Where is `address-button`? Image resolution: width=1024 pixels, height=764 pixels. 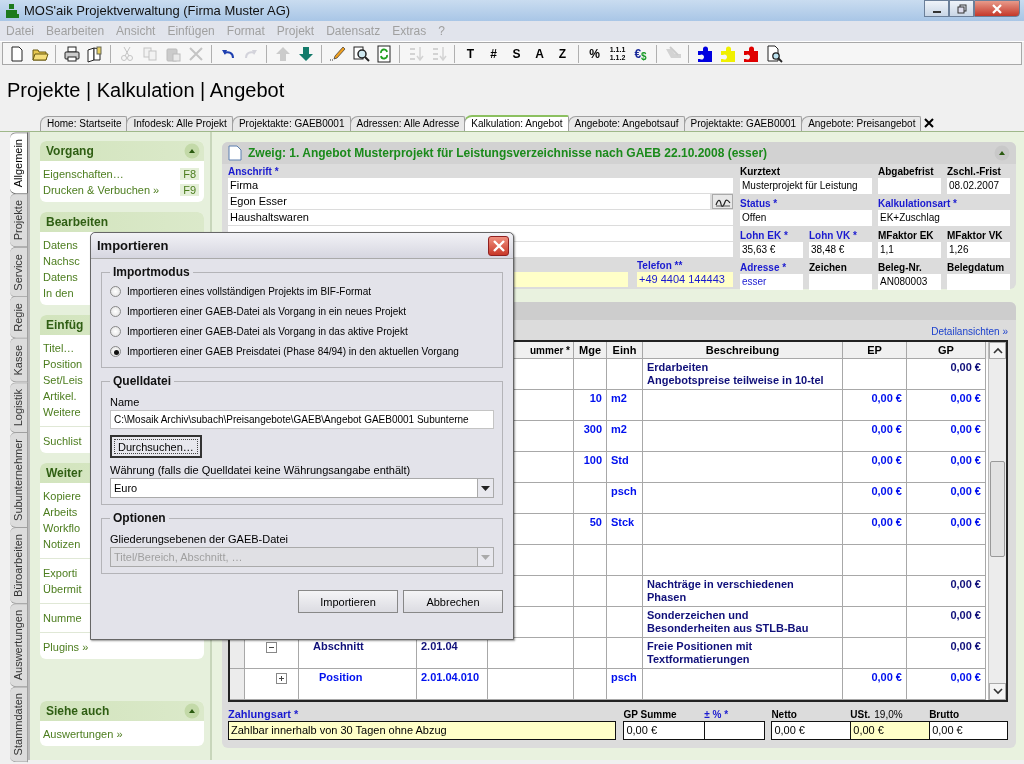 address-button is located at coordinates (722, 201).